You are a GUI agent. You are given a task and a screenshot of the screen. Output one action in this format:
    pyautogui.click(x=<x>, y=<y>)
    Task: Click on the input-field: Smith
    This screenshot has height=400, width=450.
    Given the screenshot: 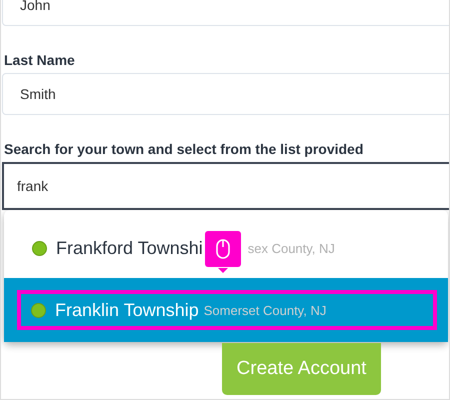 What is the action you would take?
    pyautogui.click(x=225, y=94)
    